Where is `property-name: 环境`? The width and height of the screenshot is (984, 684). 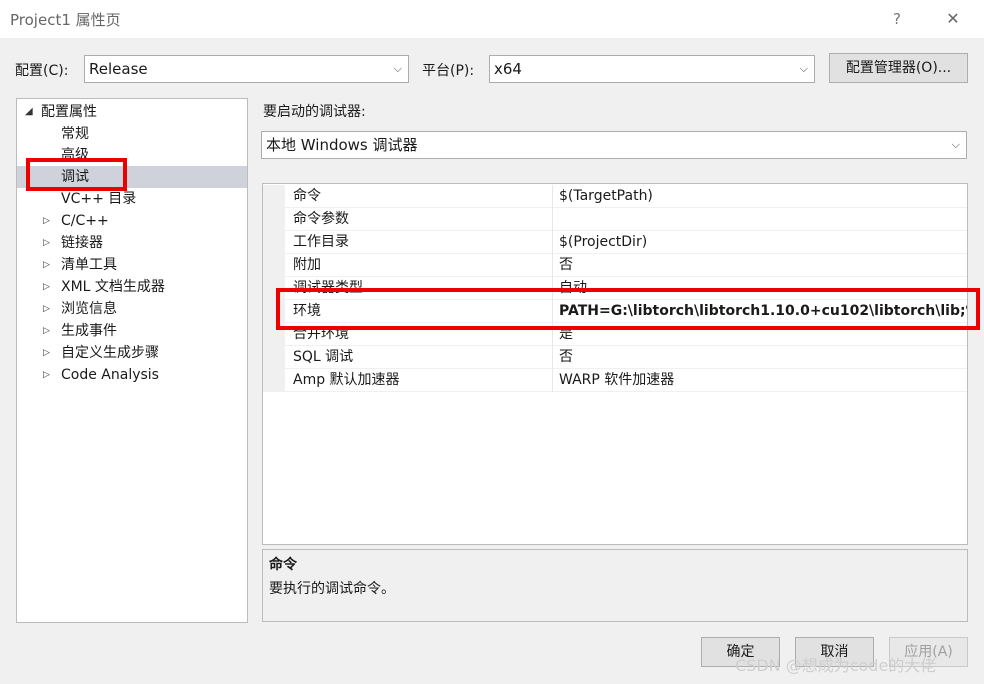 property-name: 环境 is located at coordinates (423, 311).